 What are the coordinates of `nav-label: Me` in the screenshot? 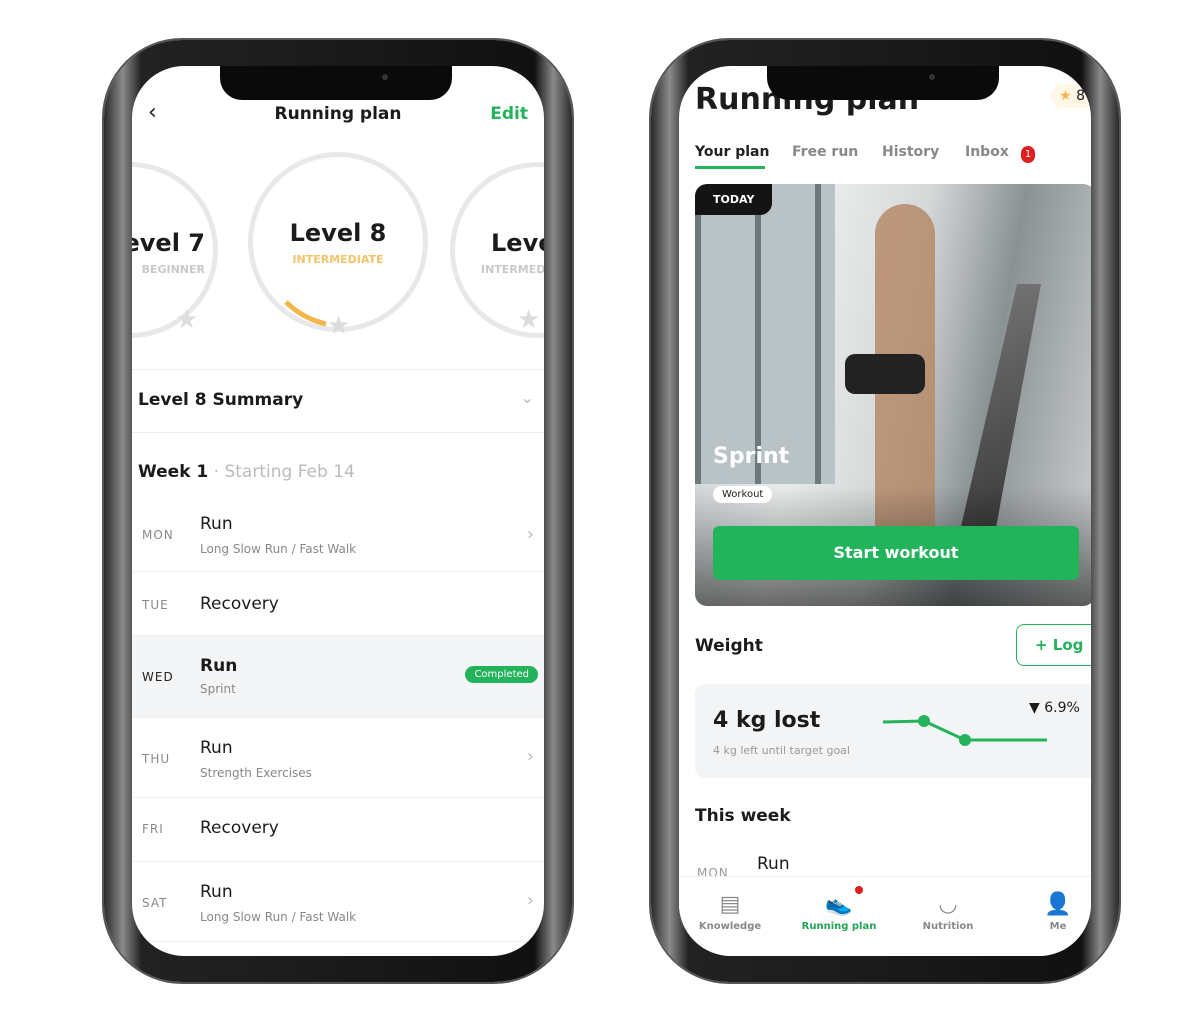 It's located at (1058, 926).